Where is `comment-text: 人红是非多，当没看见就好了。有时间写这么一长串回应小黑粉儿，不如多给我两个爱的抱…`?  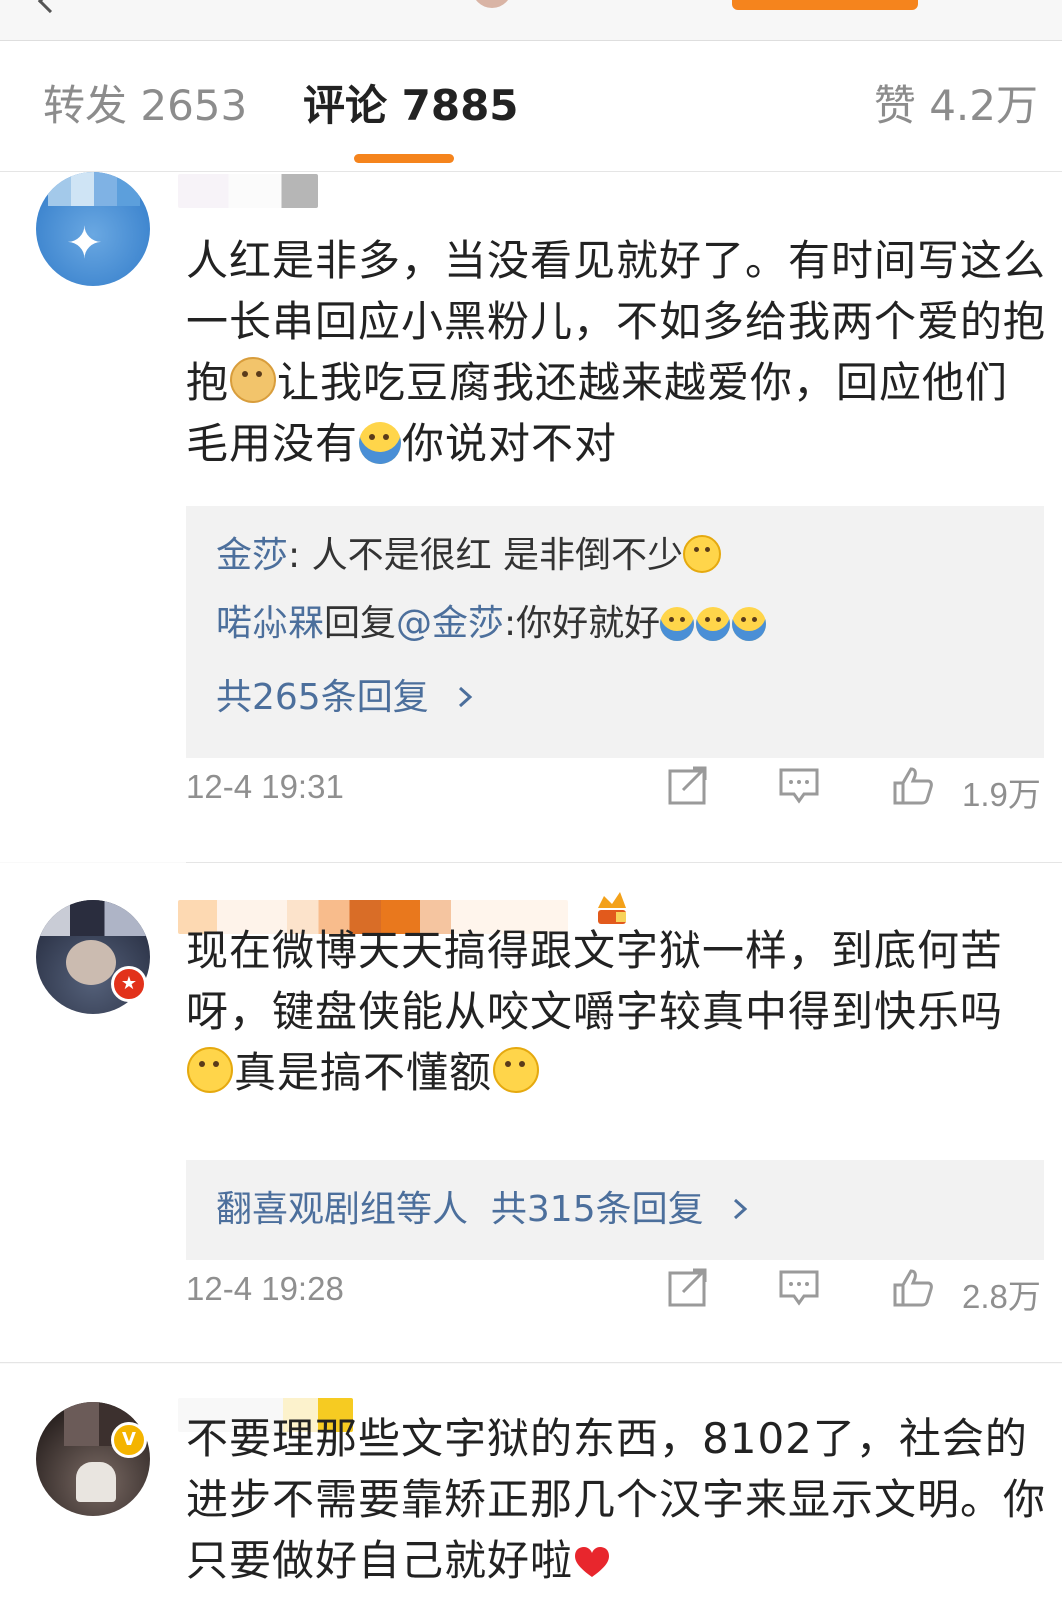 comment-text: 人红是非多，当没看见就好了。有时间写这么一长串回应小黑粉儿，不如多给我两个爱的抱… is located at coordinates (616, 352).